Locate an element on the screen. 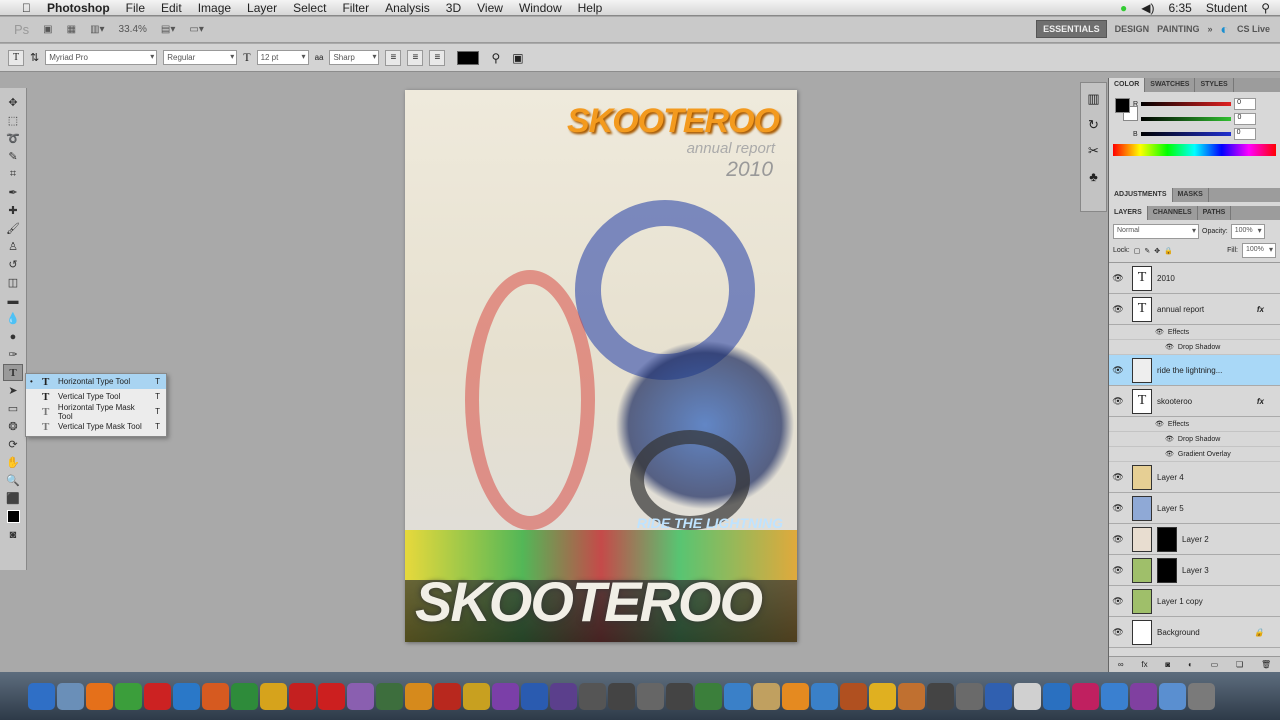  tab-adjustments: ADJUSTMENTS is located at coordinates (1141, 195).